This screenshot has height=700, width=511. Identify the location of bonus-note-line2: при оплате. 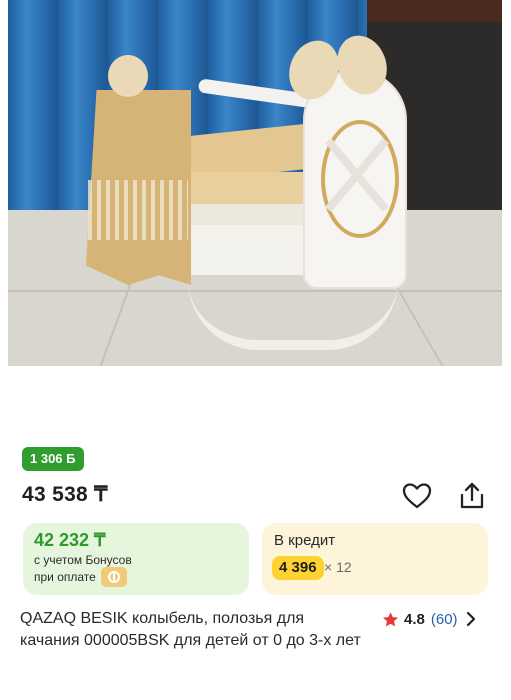
(65, 577).